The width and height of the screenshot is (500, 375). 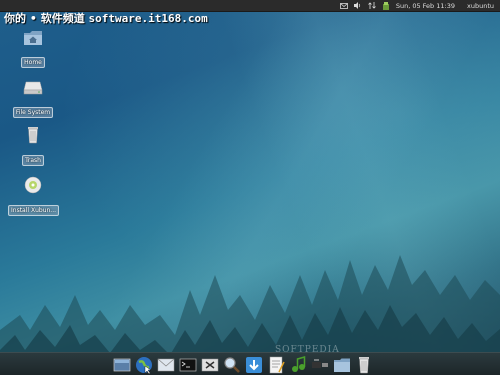 What do you see at coordinates (319, 364) in the screenshot?
I see `network-tools-icon` at bounding box center [319, 364].